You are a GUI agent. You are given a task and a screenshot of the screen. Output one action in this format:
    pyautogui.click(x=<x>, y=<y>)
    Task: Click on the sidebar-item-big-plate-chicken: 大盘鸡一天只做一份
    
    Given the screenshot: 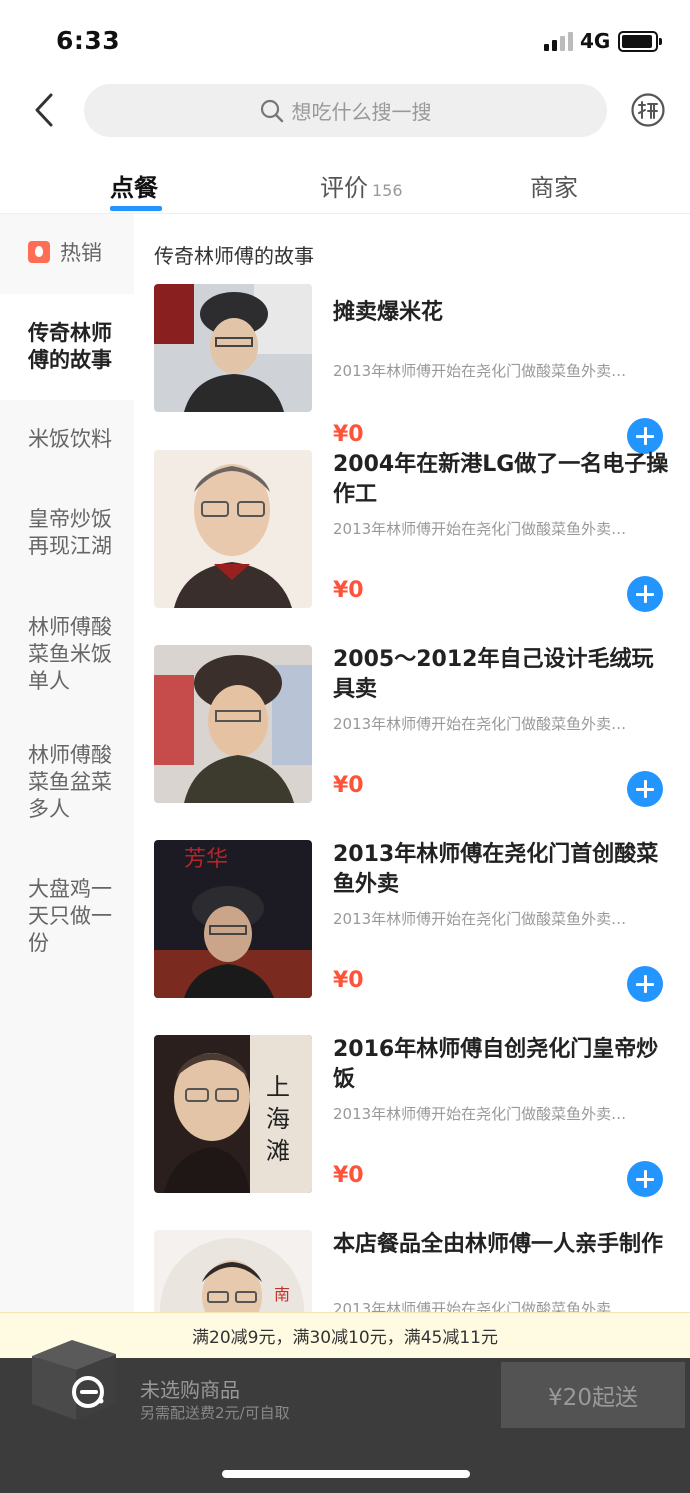 What is the action you would take?
    pyautogui.click(x=67, y=895)
    